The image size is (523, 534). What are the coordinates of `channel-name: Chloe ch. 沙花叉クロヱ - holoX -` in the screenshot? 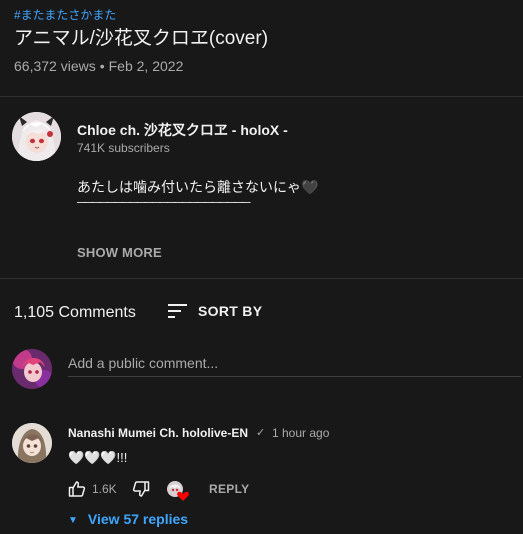 It's located at (182, 130).